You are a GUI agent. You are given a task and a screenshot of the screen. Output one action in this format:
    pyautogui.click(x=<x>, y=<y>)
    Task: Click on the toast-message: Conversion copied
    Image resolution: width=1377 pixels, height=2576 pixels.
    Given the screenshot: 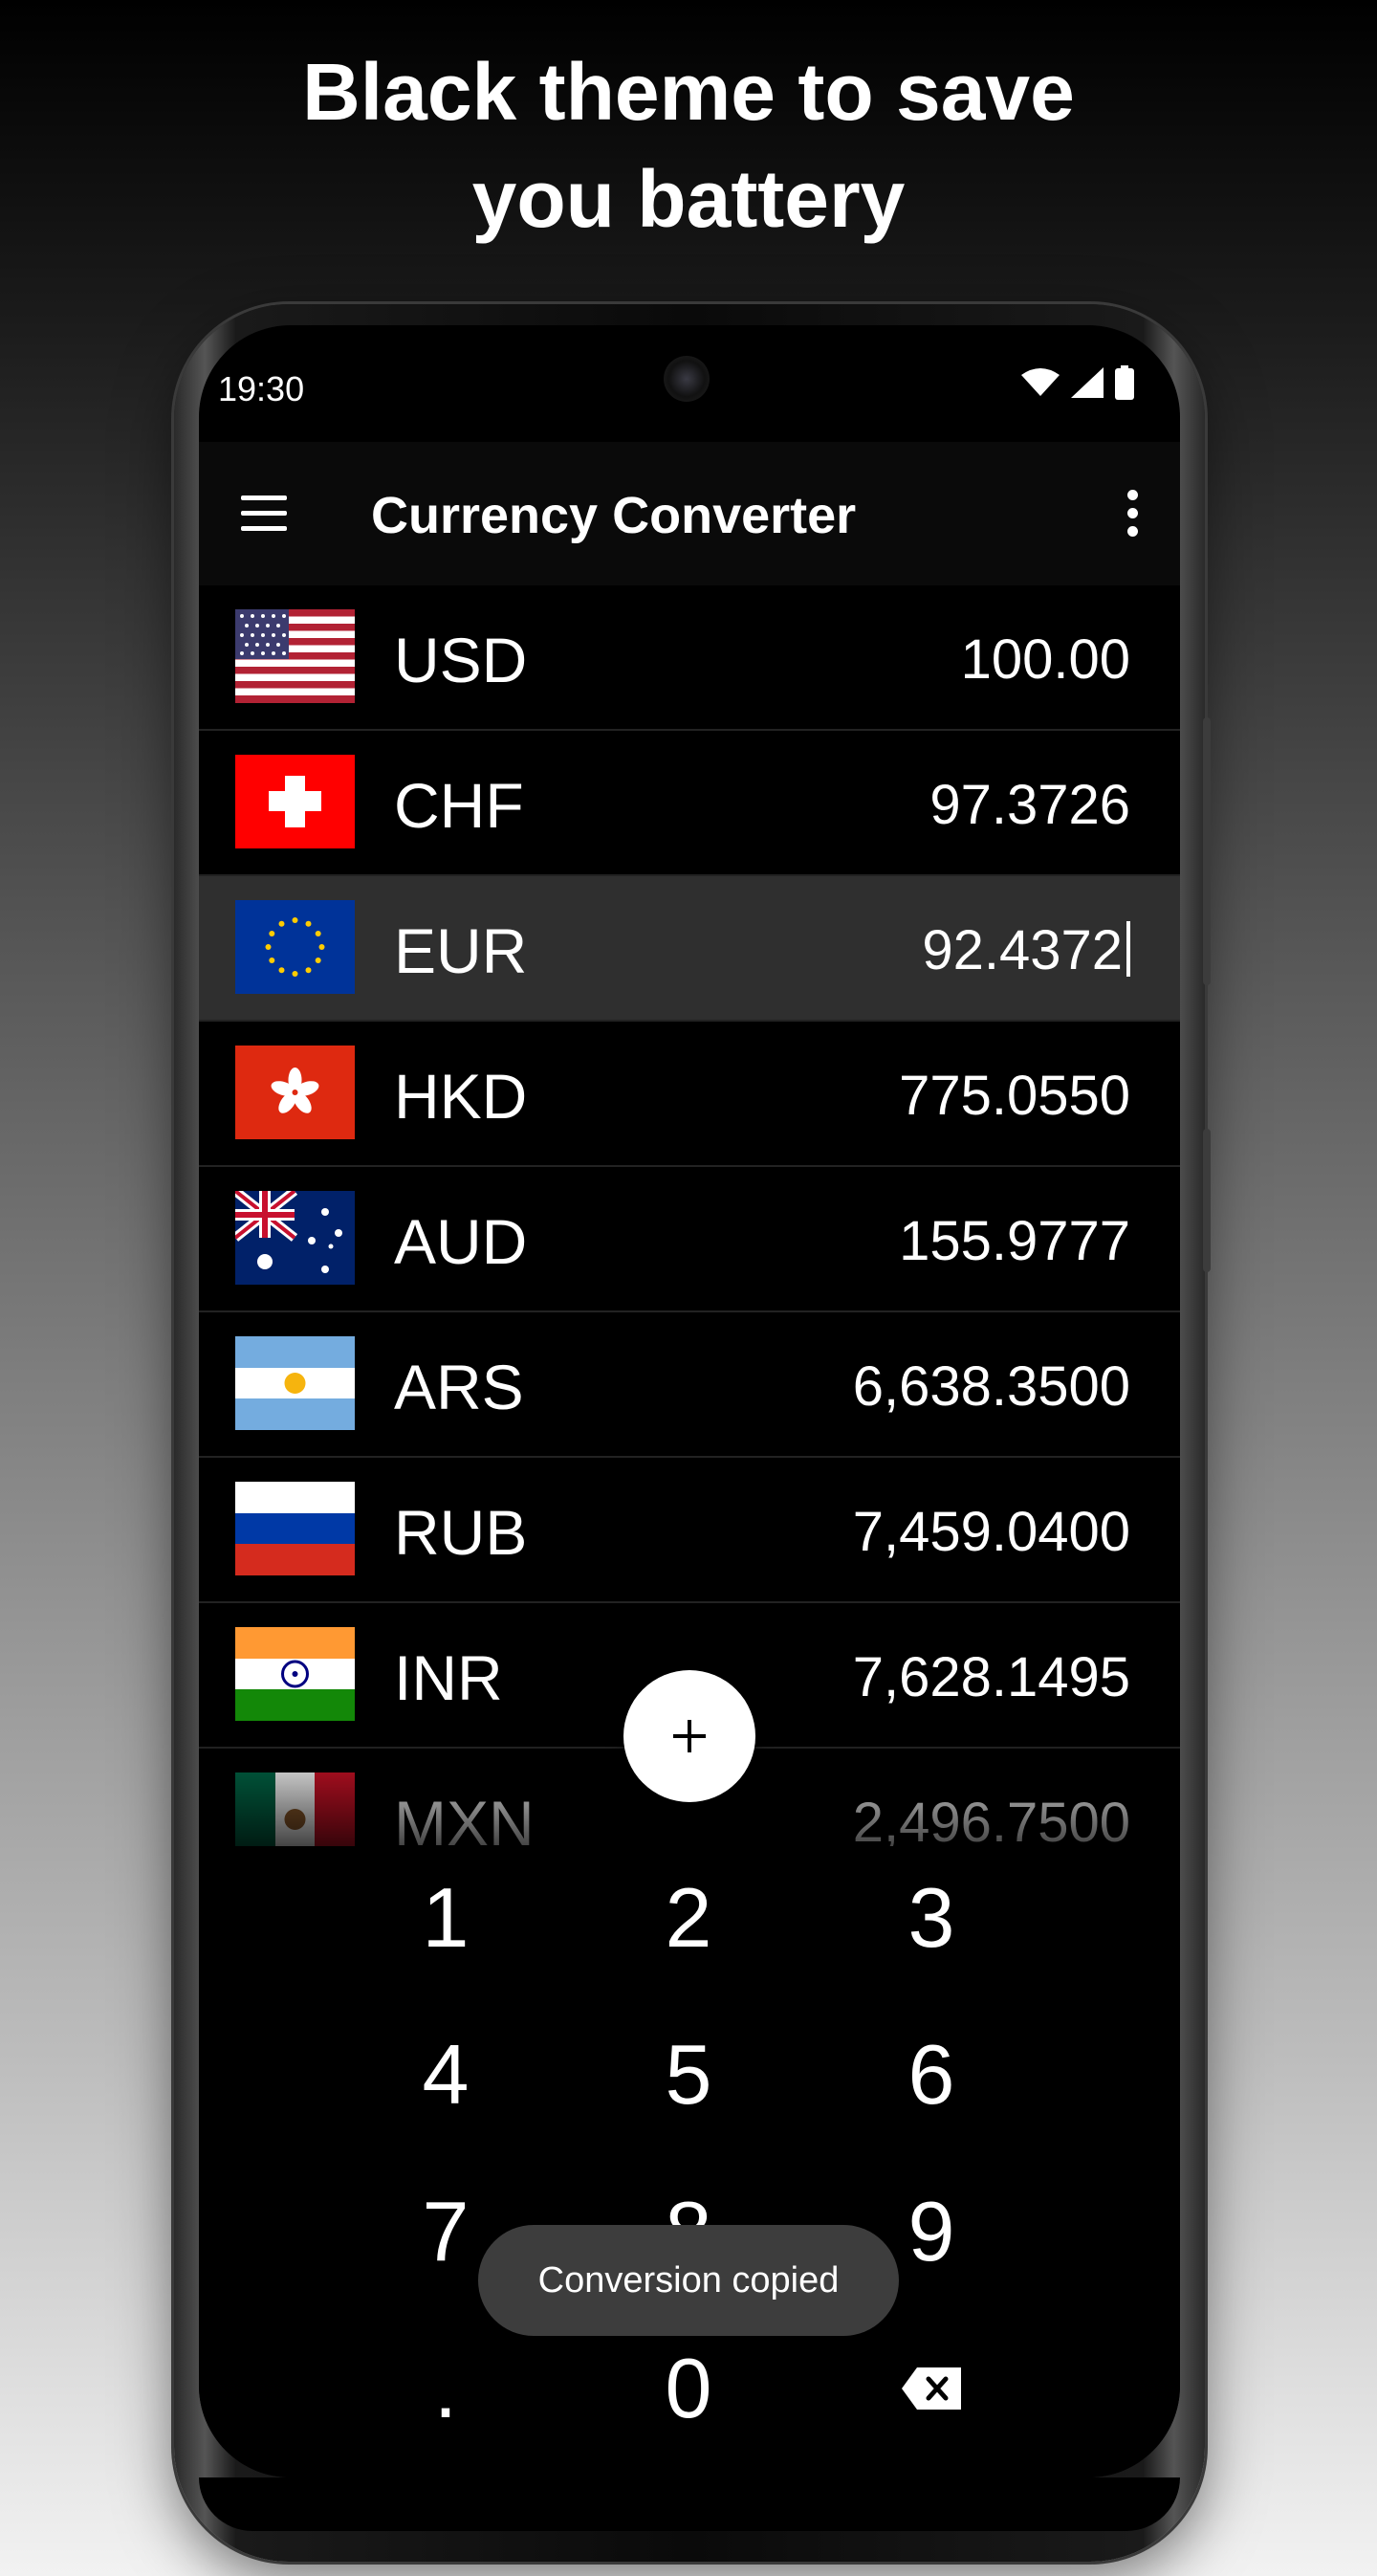 What is the action you would take?
    pyautogui.click(x=688, y=2280)
    